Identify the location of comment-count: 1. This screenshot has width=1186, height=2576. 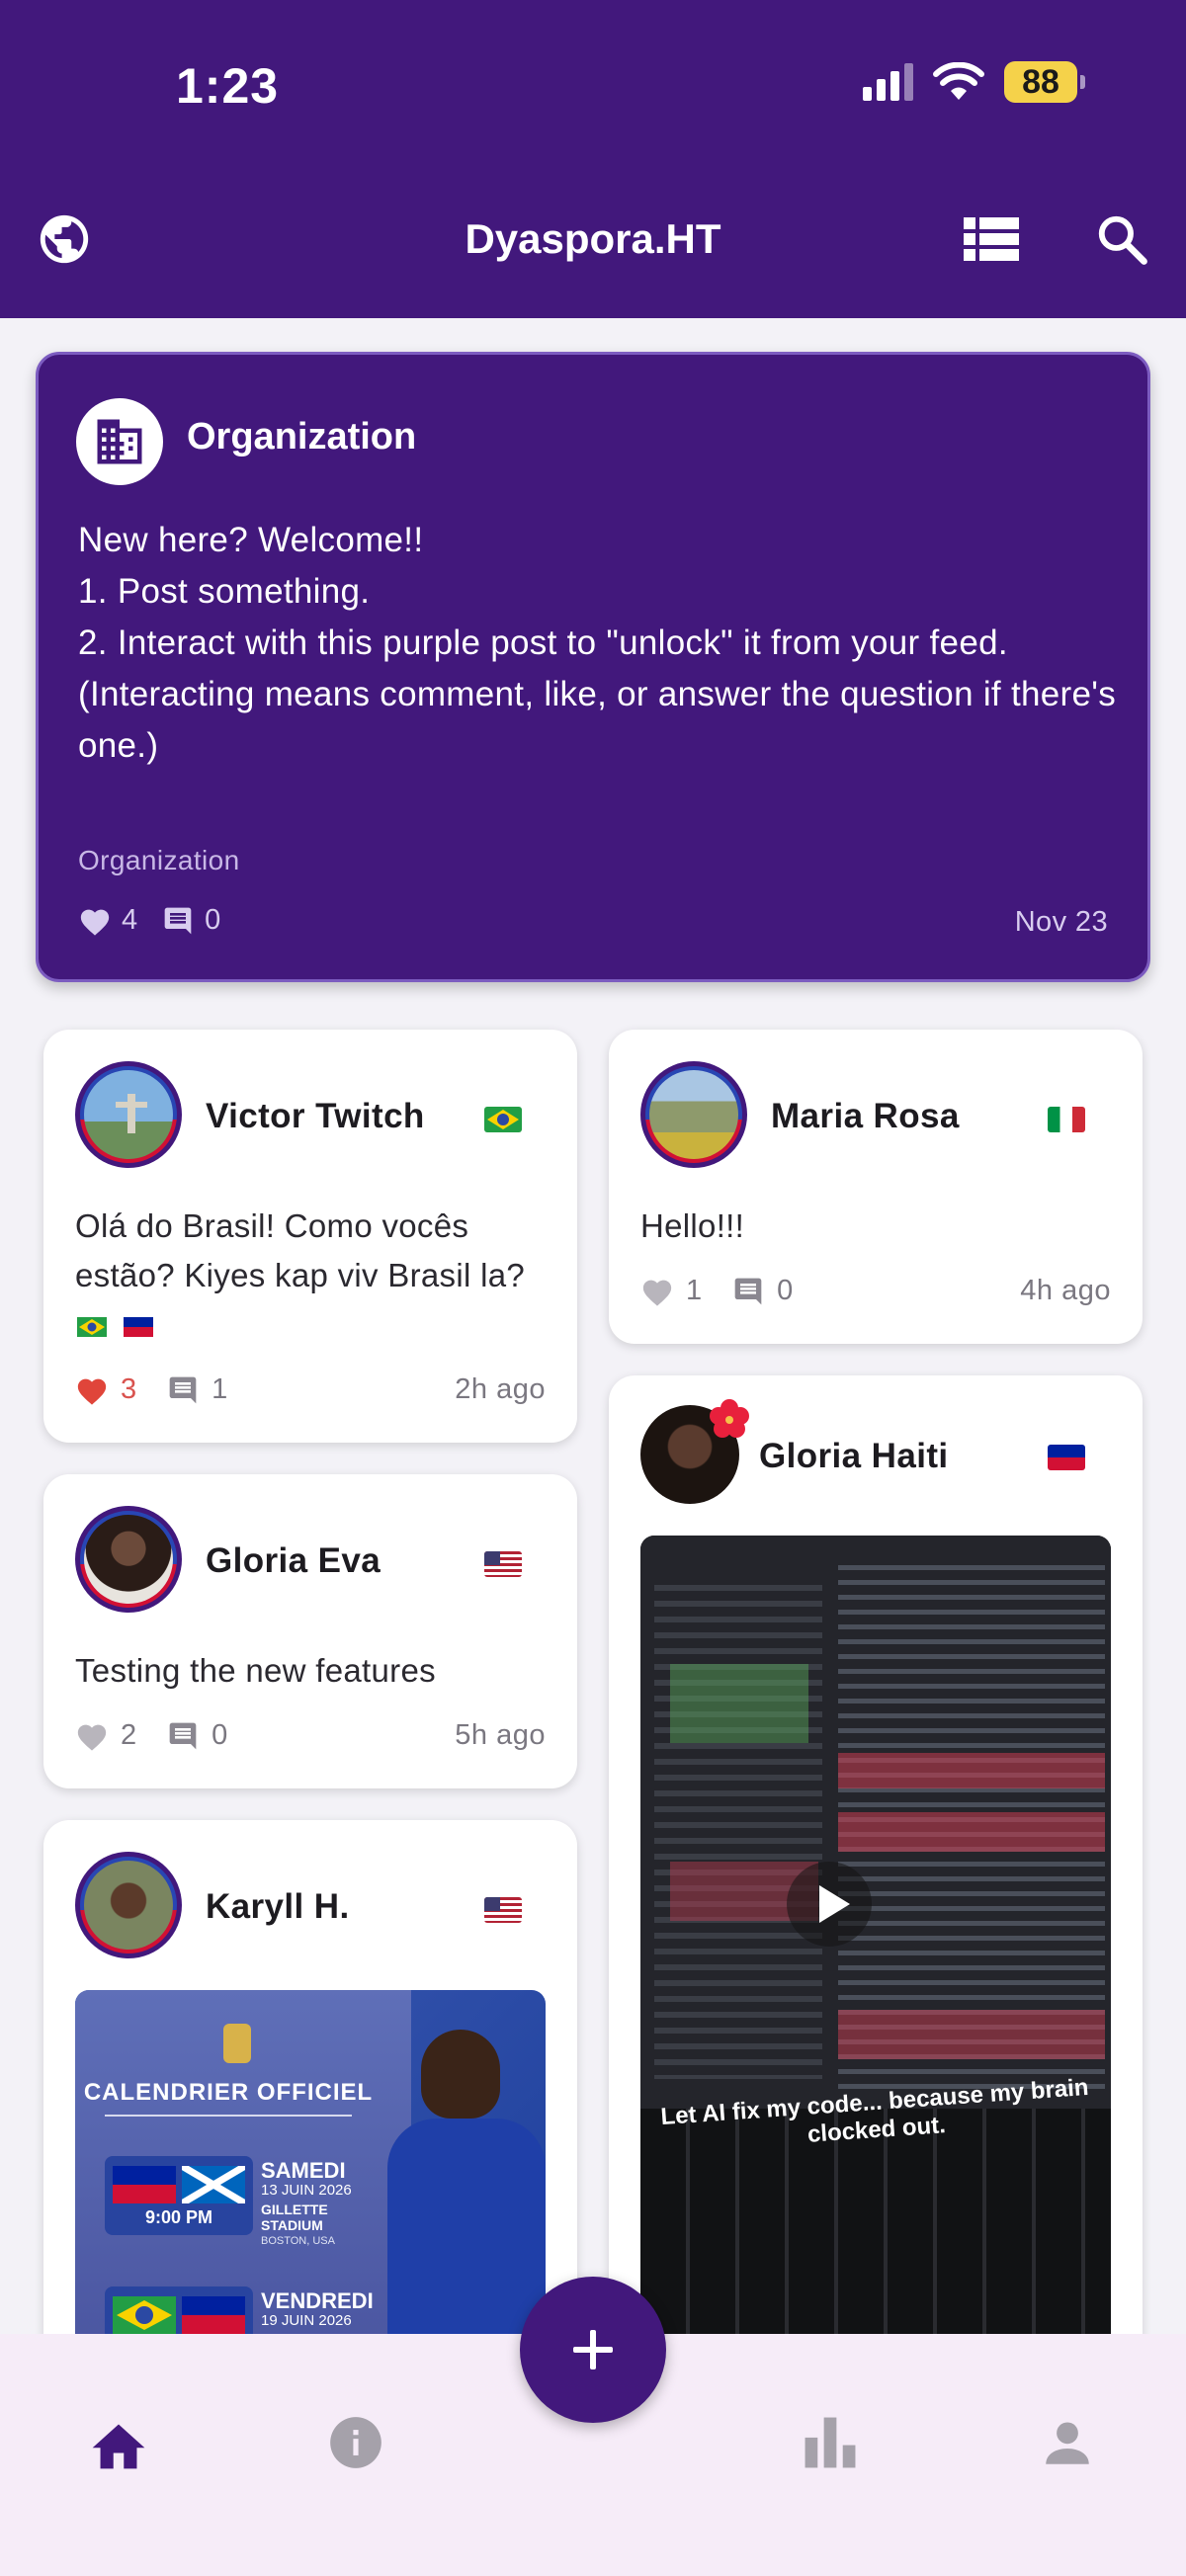
(220, 1389).